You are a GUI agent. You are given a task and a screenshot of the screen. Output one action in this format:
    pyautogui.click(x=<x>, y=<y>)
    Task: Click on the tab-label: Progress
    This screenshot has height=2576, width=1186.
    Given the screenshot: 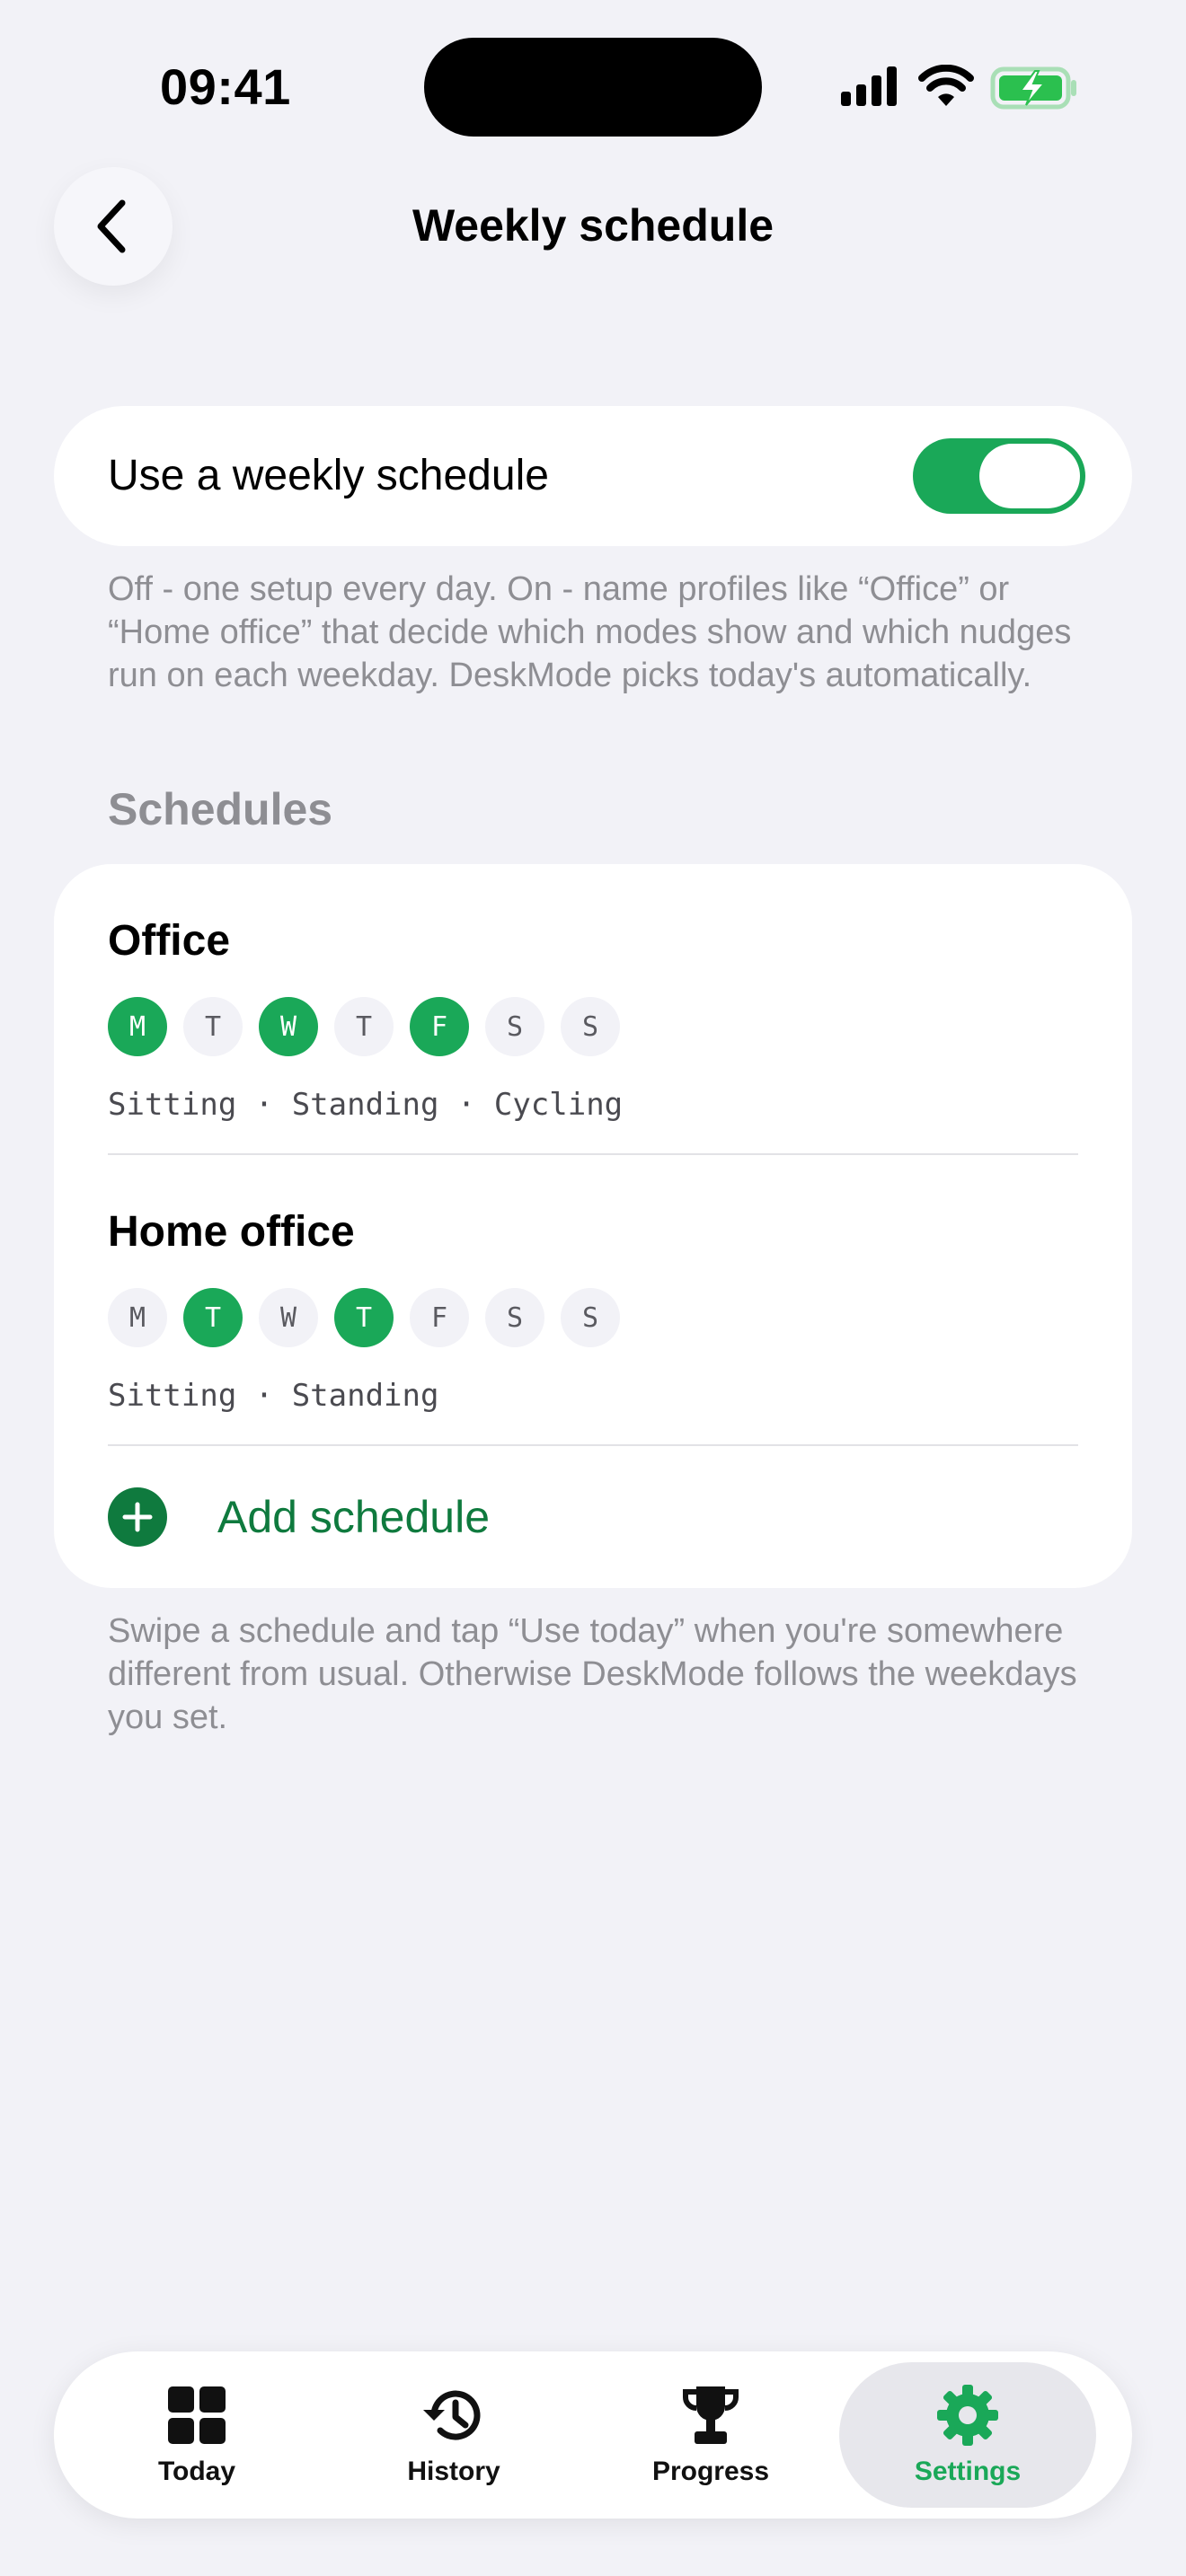 What is the action you would take?
    pyautogui.click(x=710, y=2471)
    